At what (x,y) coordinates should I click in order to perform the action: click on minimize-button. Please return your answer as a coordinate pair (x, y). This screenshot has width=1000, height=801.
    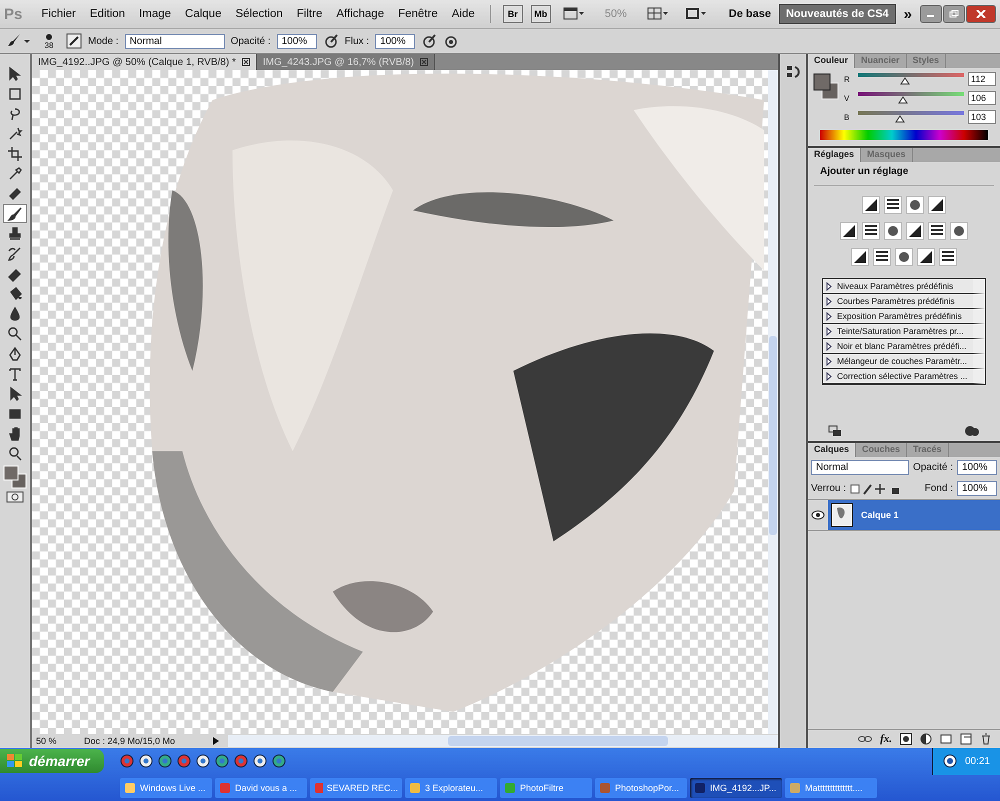
    Looking at the image, I should click on (931, 14).